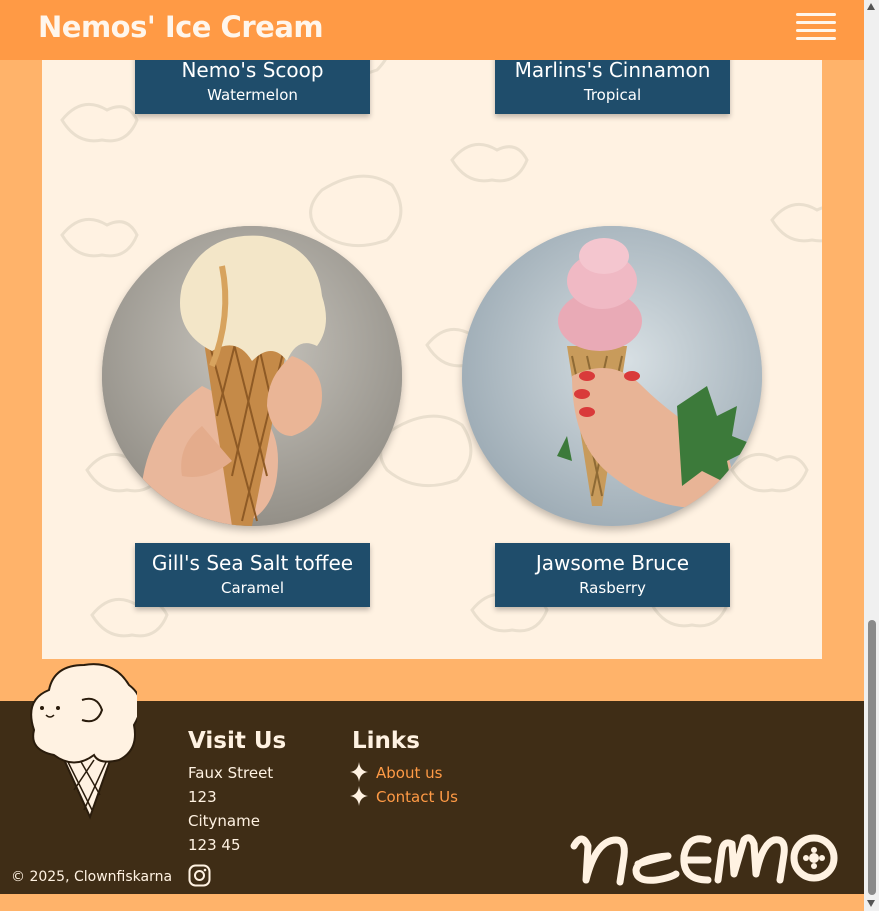 This screenshot has height=911, width=879. What do you see at coordinates (871, 6) in the screenshot?
I see `scroll-up-icon` at bounding box center [871, 6].